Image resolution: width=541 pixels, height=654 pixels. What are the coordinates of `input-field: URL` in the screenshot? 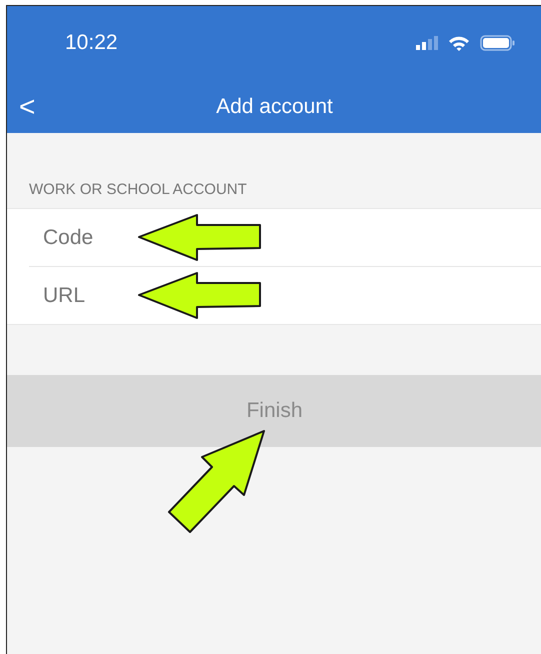 It's located at (81, 296).